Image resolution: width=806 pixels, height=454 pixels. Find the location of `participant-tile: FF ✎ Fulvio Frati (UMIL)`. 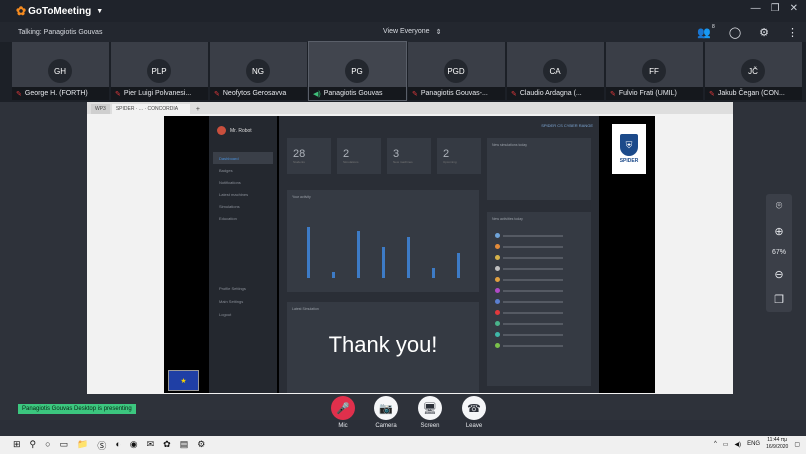

participant-tile: FF ✎ Fulvio Frati (UMIL) is located at coordinates (654, 71).